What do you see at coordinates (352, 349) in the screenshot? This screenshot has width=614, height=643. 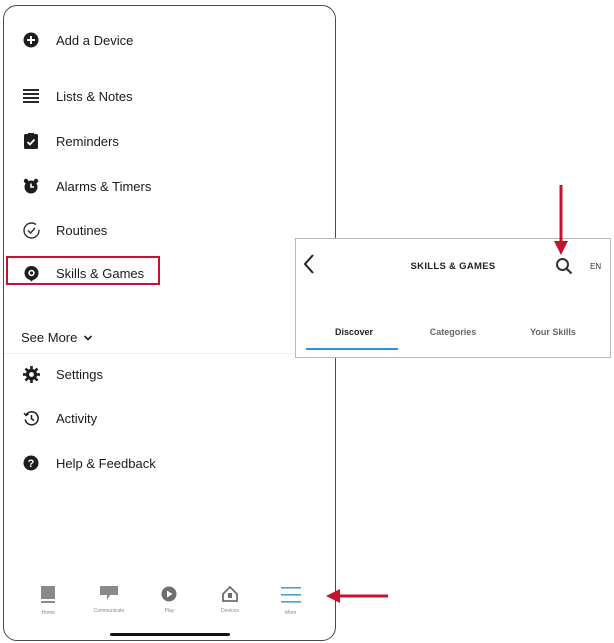 I see `active-tab-underline` at bounding box center [352, 349].